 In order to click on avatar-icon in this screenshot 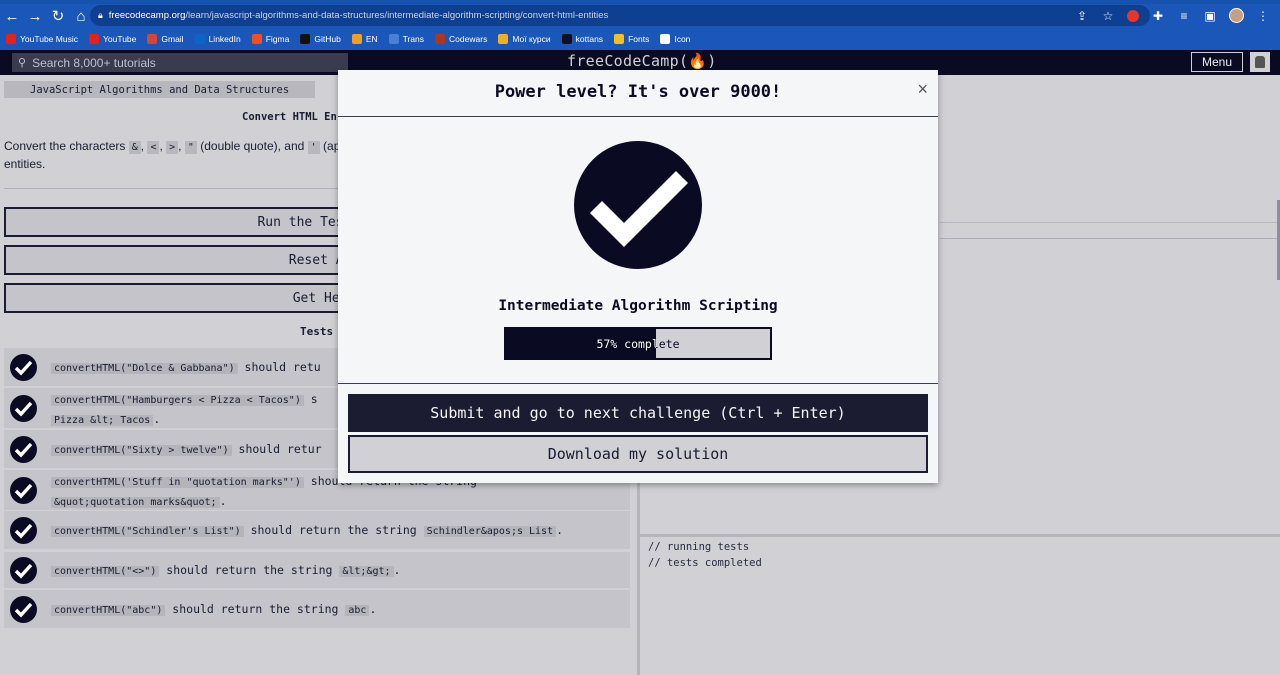, I will do `click(1260, 62)`.